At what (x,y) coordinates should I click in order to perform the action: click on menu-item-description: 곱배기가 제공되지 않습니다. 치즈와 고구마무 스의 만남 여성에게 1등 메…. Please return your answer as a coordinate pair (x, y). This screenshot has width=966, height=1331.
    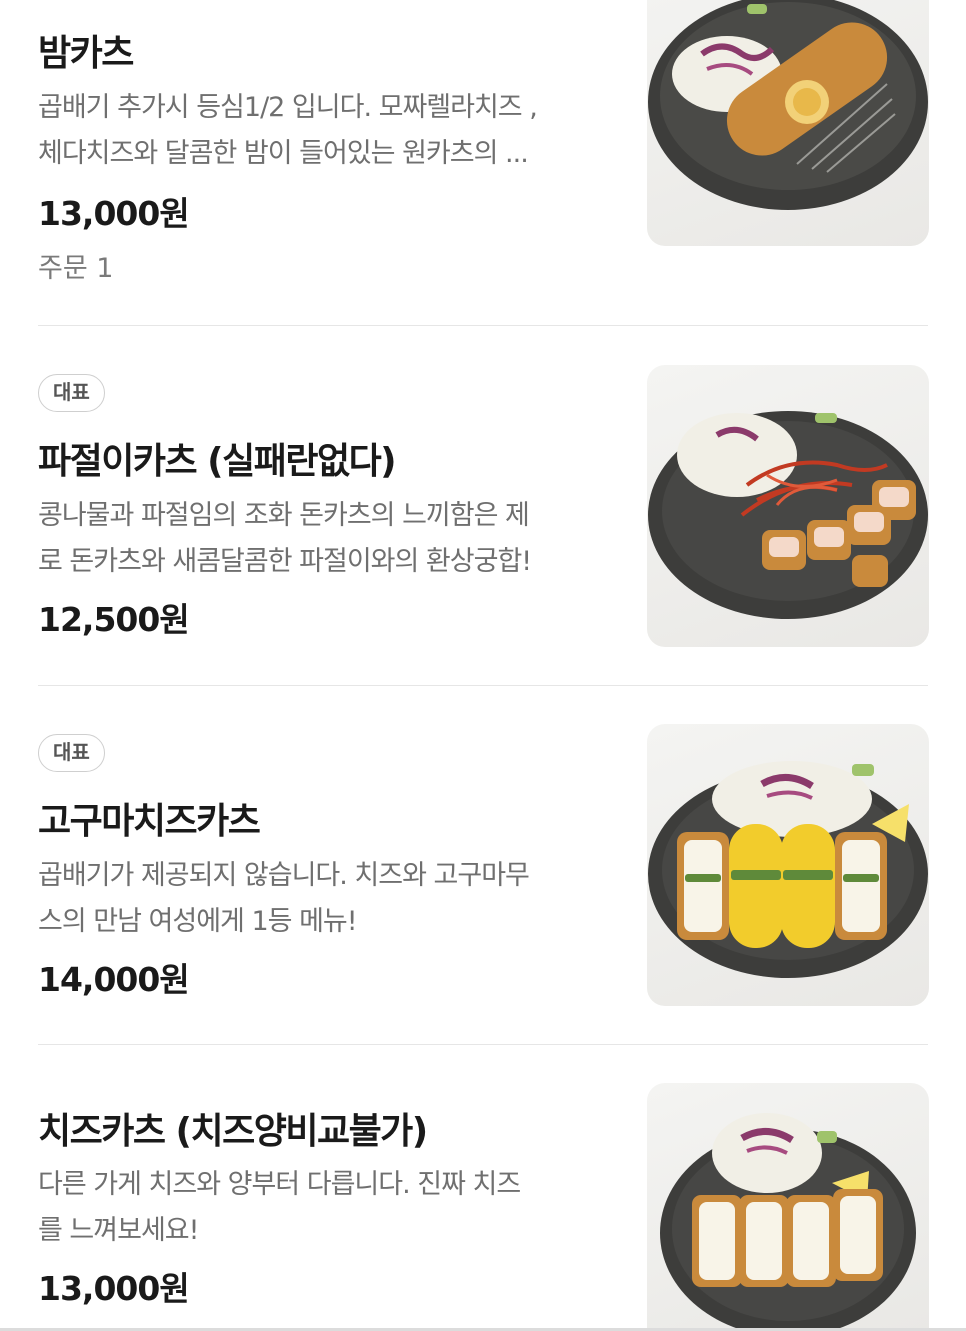
    Looking at the image, I should click on (325, 899).